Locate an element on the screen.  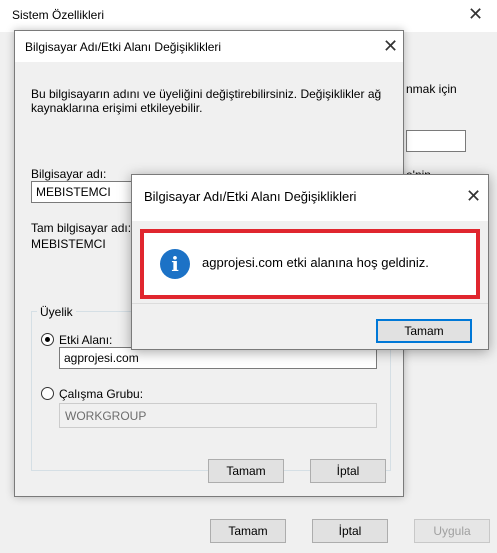
full-computer-name-value: MEBISTEMCI is located at coordinates (68, 244).